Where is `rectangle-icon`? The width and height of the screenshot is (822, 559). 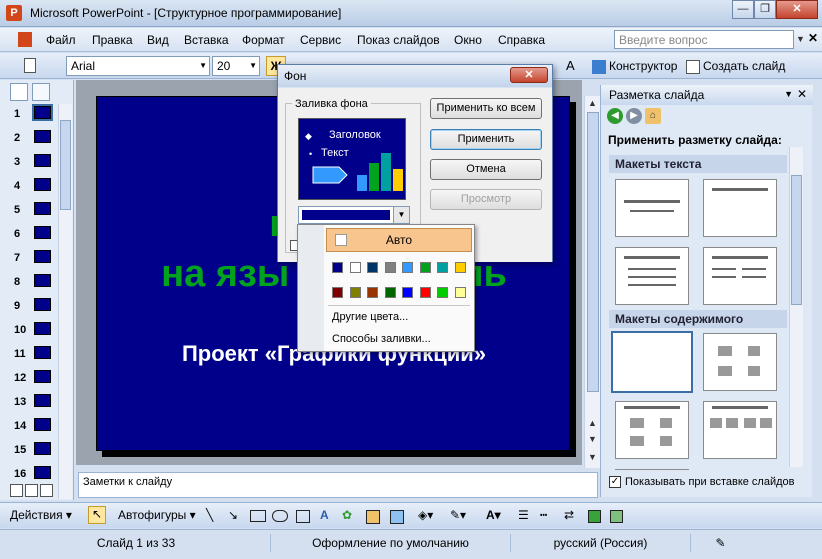 rectangle-icon is located at coordinates (258, 516).